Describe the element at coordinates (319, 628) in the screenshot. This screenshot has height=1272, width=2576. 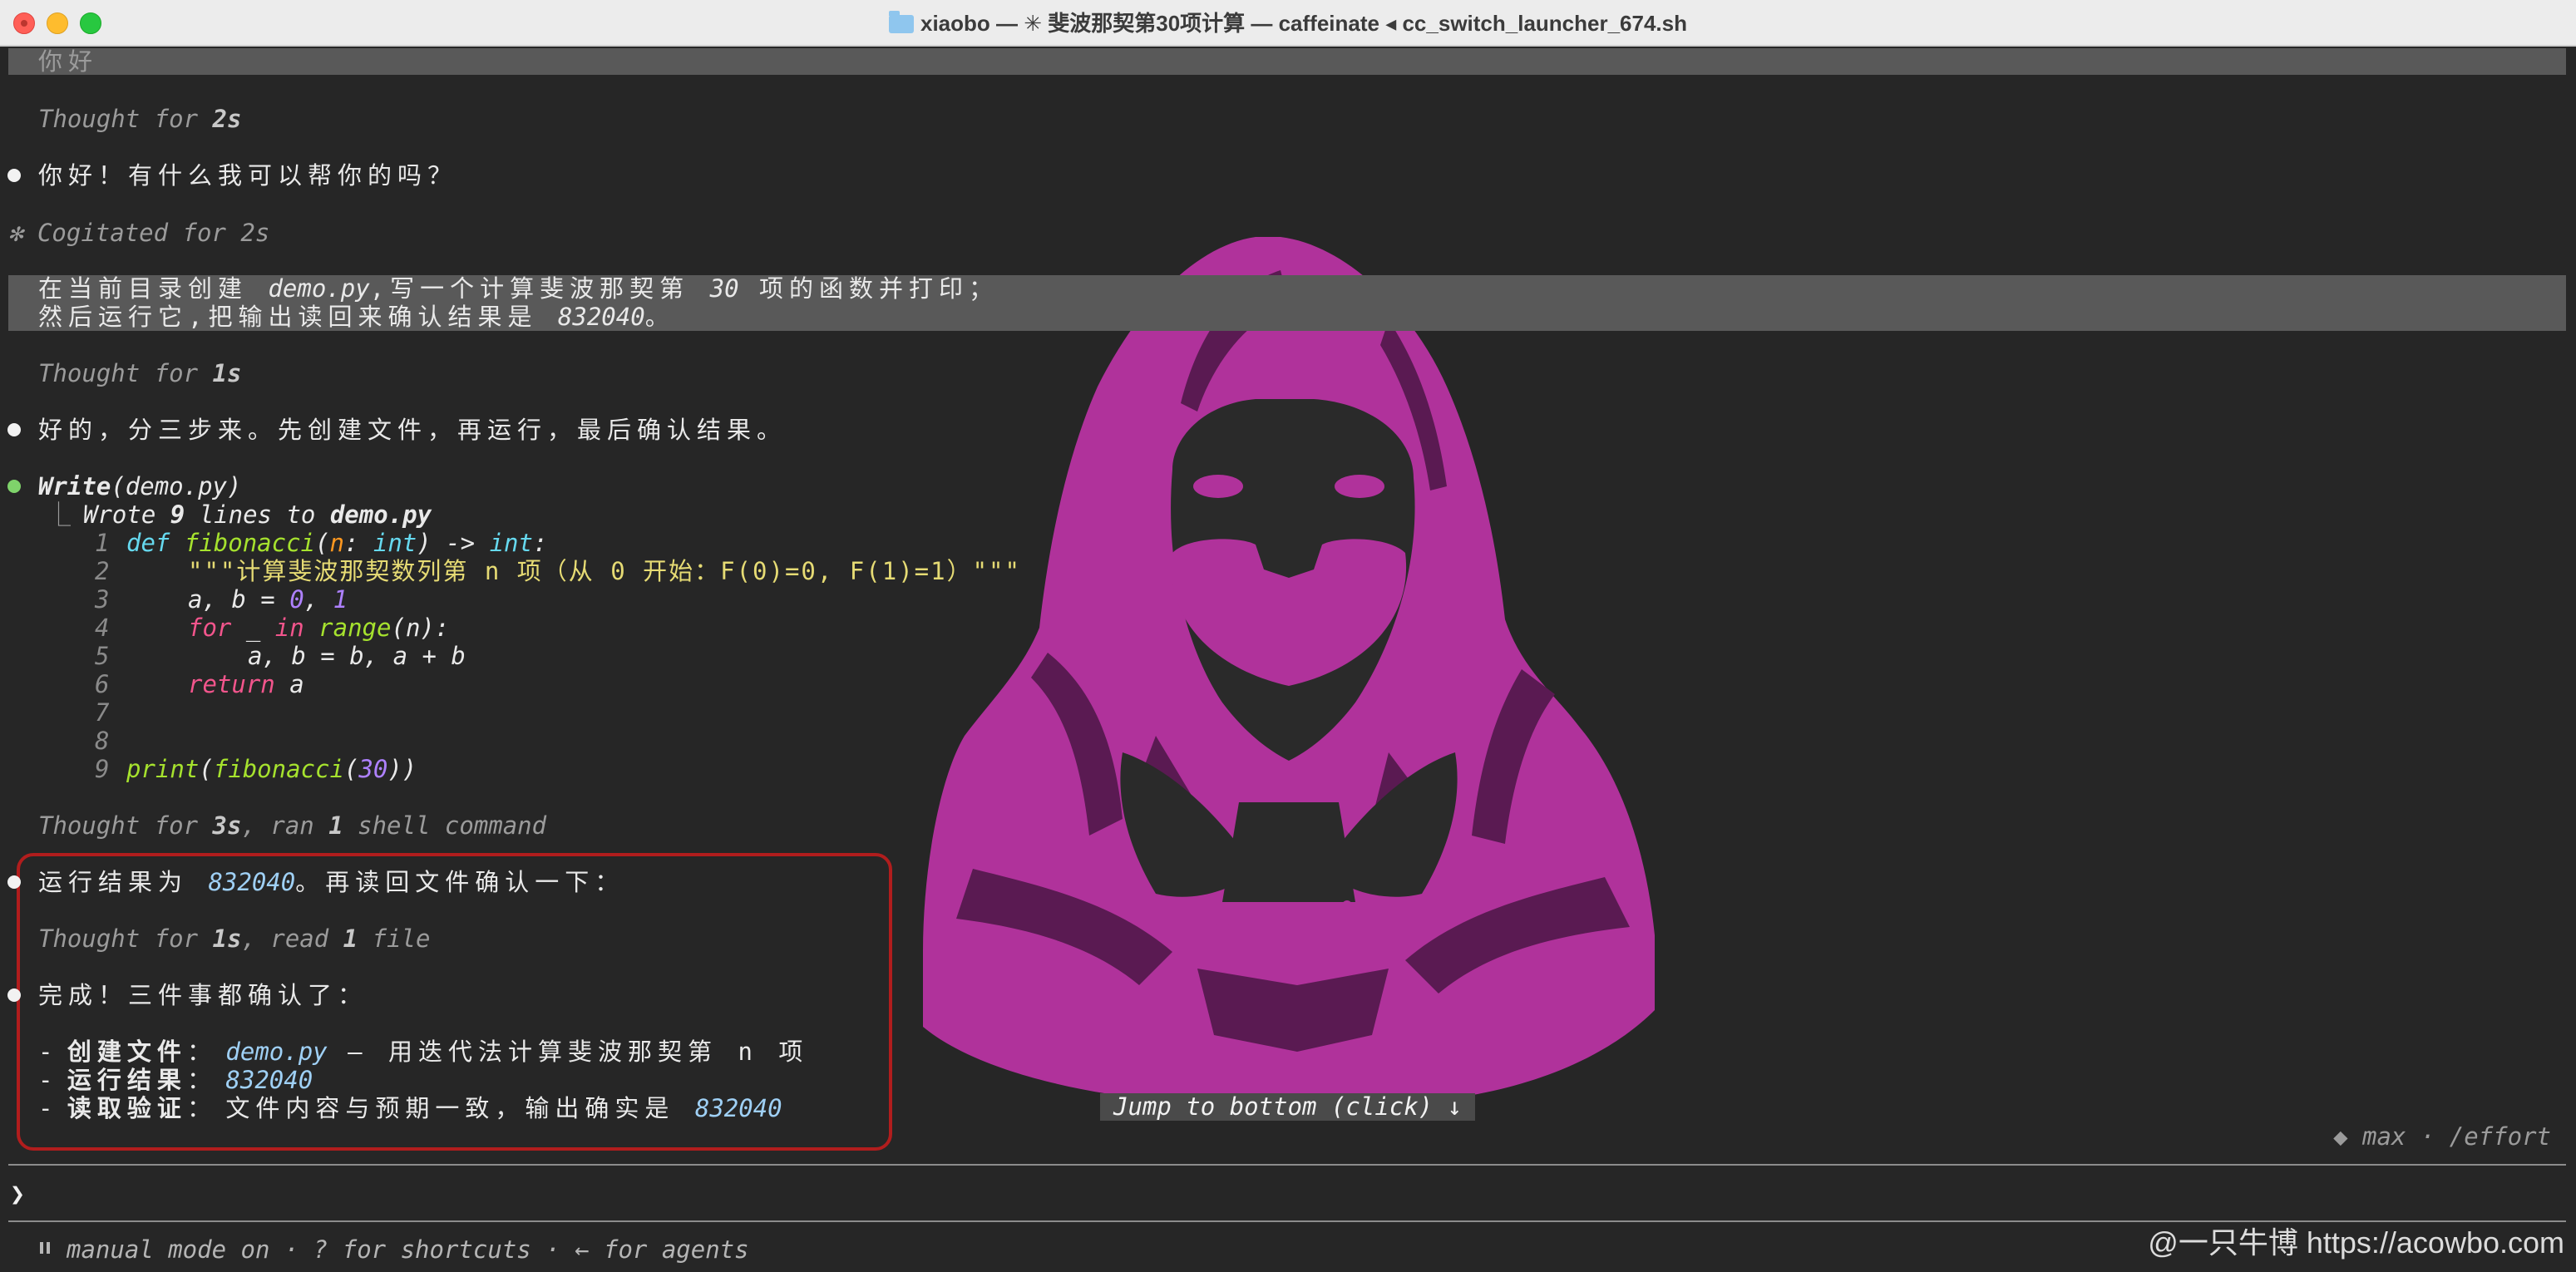
I see `code-line: for _ in range(n):` at that location.